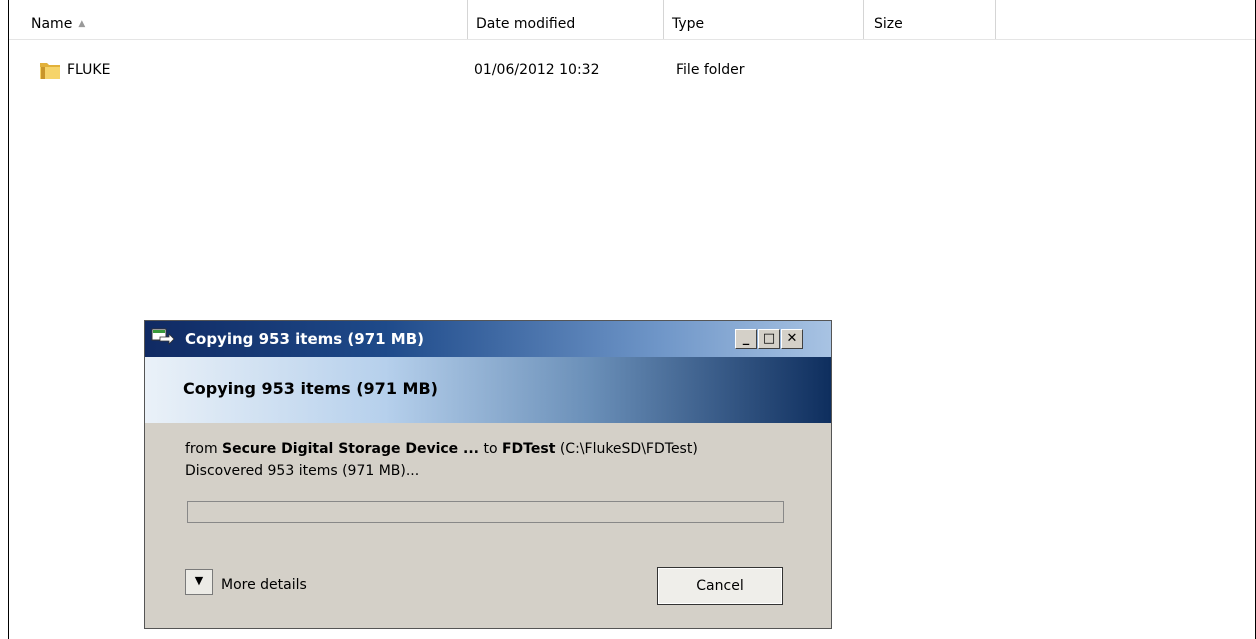 The height and width of the screenshot is (639, 1256). I want to click on dialog-banner: Copying 953 items (971 MB), so click(488, 390).